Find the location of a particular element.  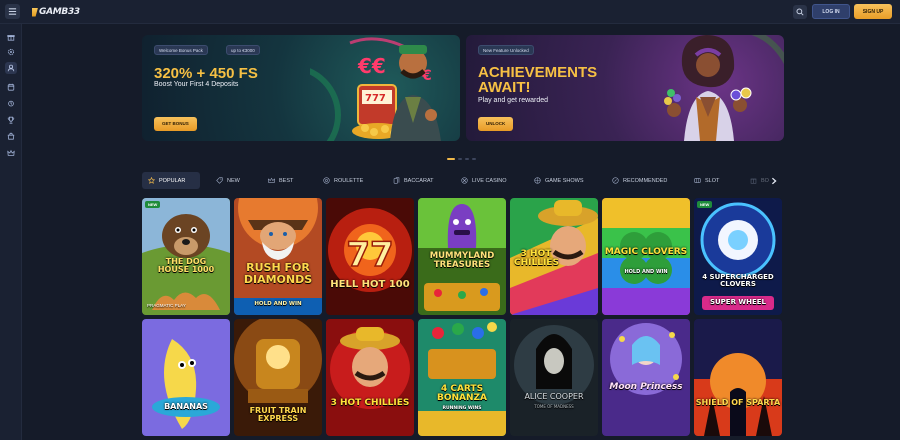

new-feature-badge: New Feature Unlocked is located at coordinates (506, 50).